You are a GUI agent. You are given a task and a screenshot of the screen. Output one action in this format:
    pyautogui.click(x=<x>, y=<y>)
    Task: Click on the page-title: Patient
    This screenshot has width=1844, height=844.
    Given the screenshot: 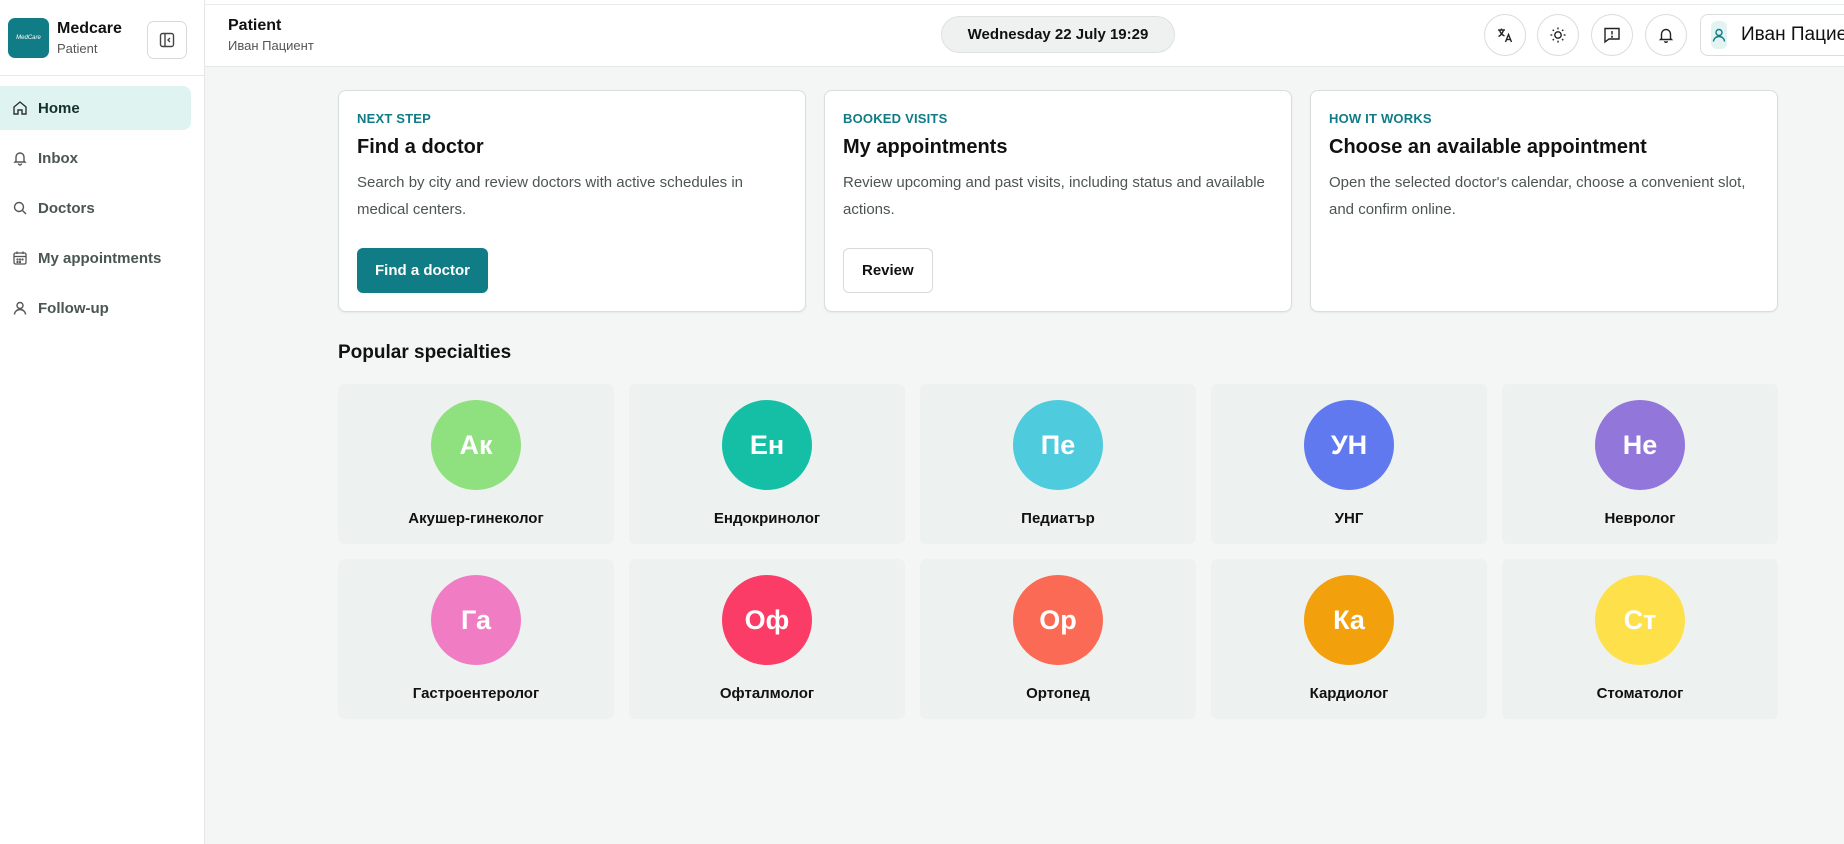 What is the action you would take?
    pyautogui.click(x=255, y=25)
    